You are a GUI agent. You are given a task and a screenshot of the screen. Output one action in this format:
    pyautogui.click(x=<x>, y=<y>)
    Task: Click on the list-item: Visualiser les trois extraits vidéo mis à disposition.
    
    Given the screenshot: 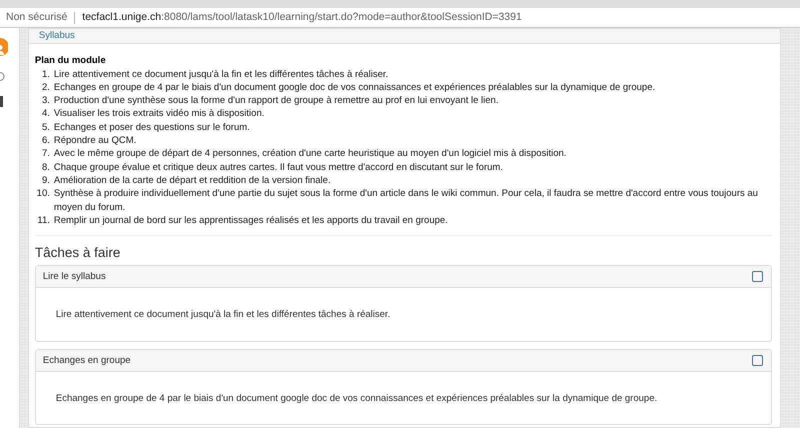 What is the action you would take?
    pyautogui.click(x=160, y=114)
    